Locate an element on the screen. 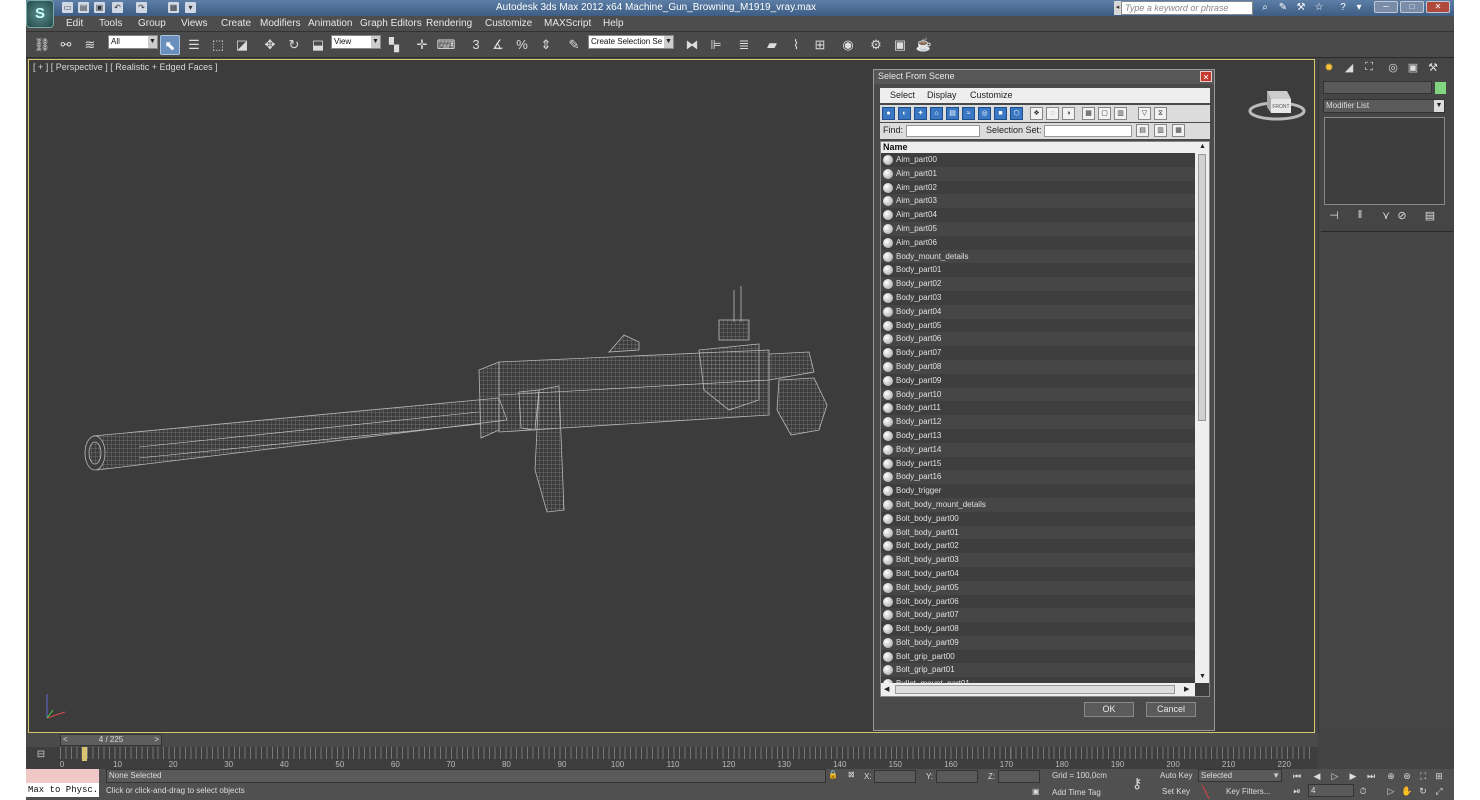 The height and width of the screenshot is (800, 1480). named-selection-sets-dropdown: Create Selection Se ▼ is located at coordinates (631, 42).